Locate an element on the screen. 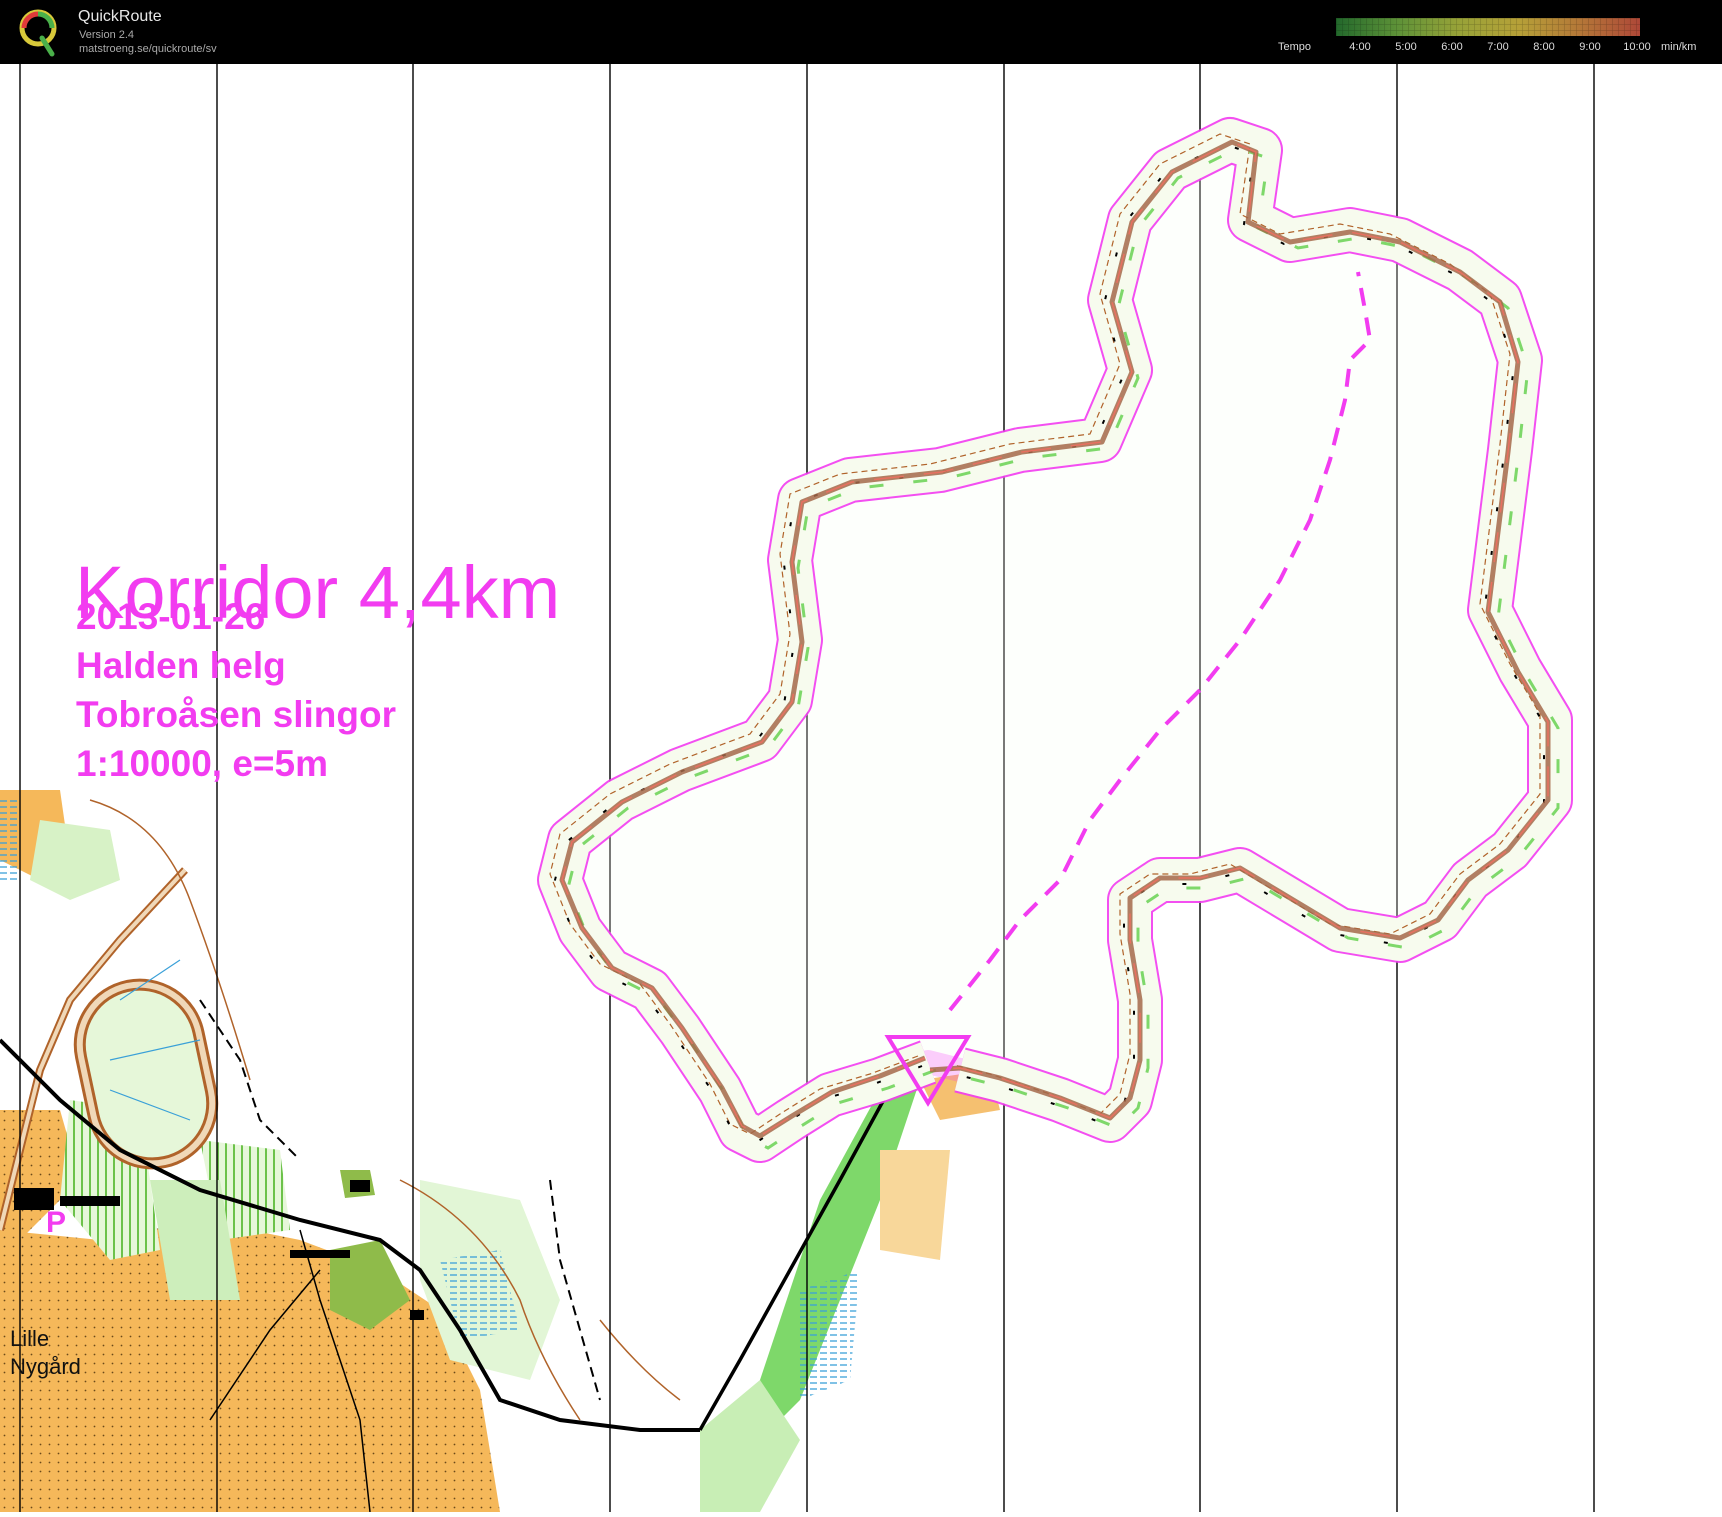  place-name-line-2: Nygård is located at coordinates (45, 1366).